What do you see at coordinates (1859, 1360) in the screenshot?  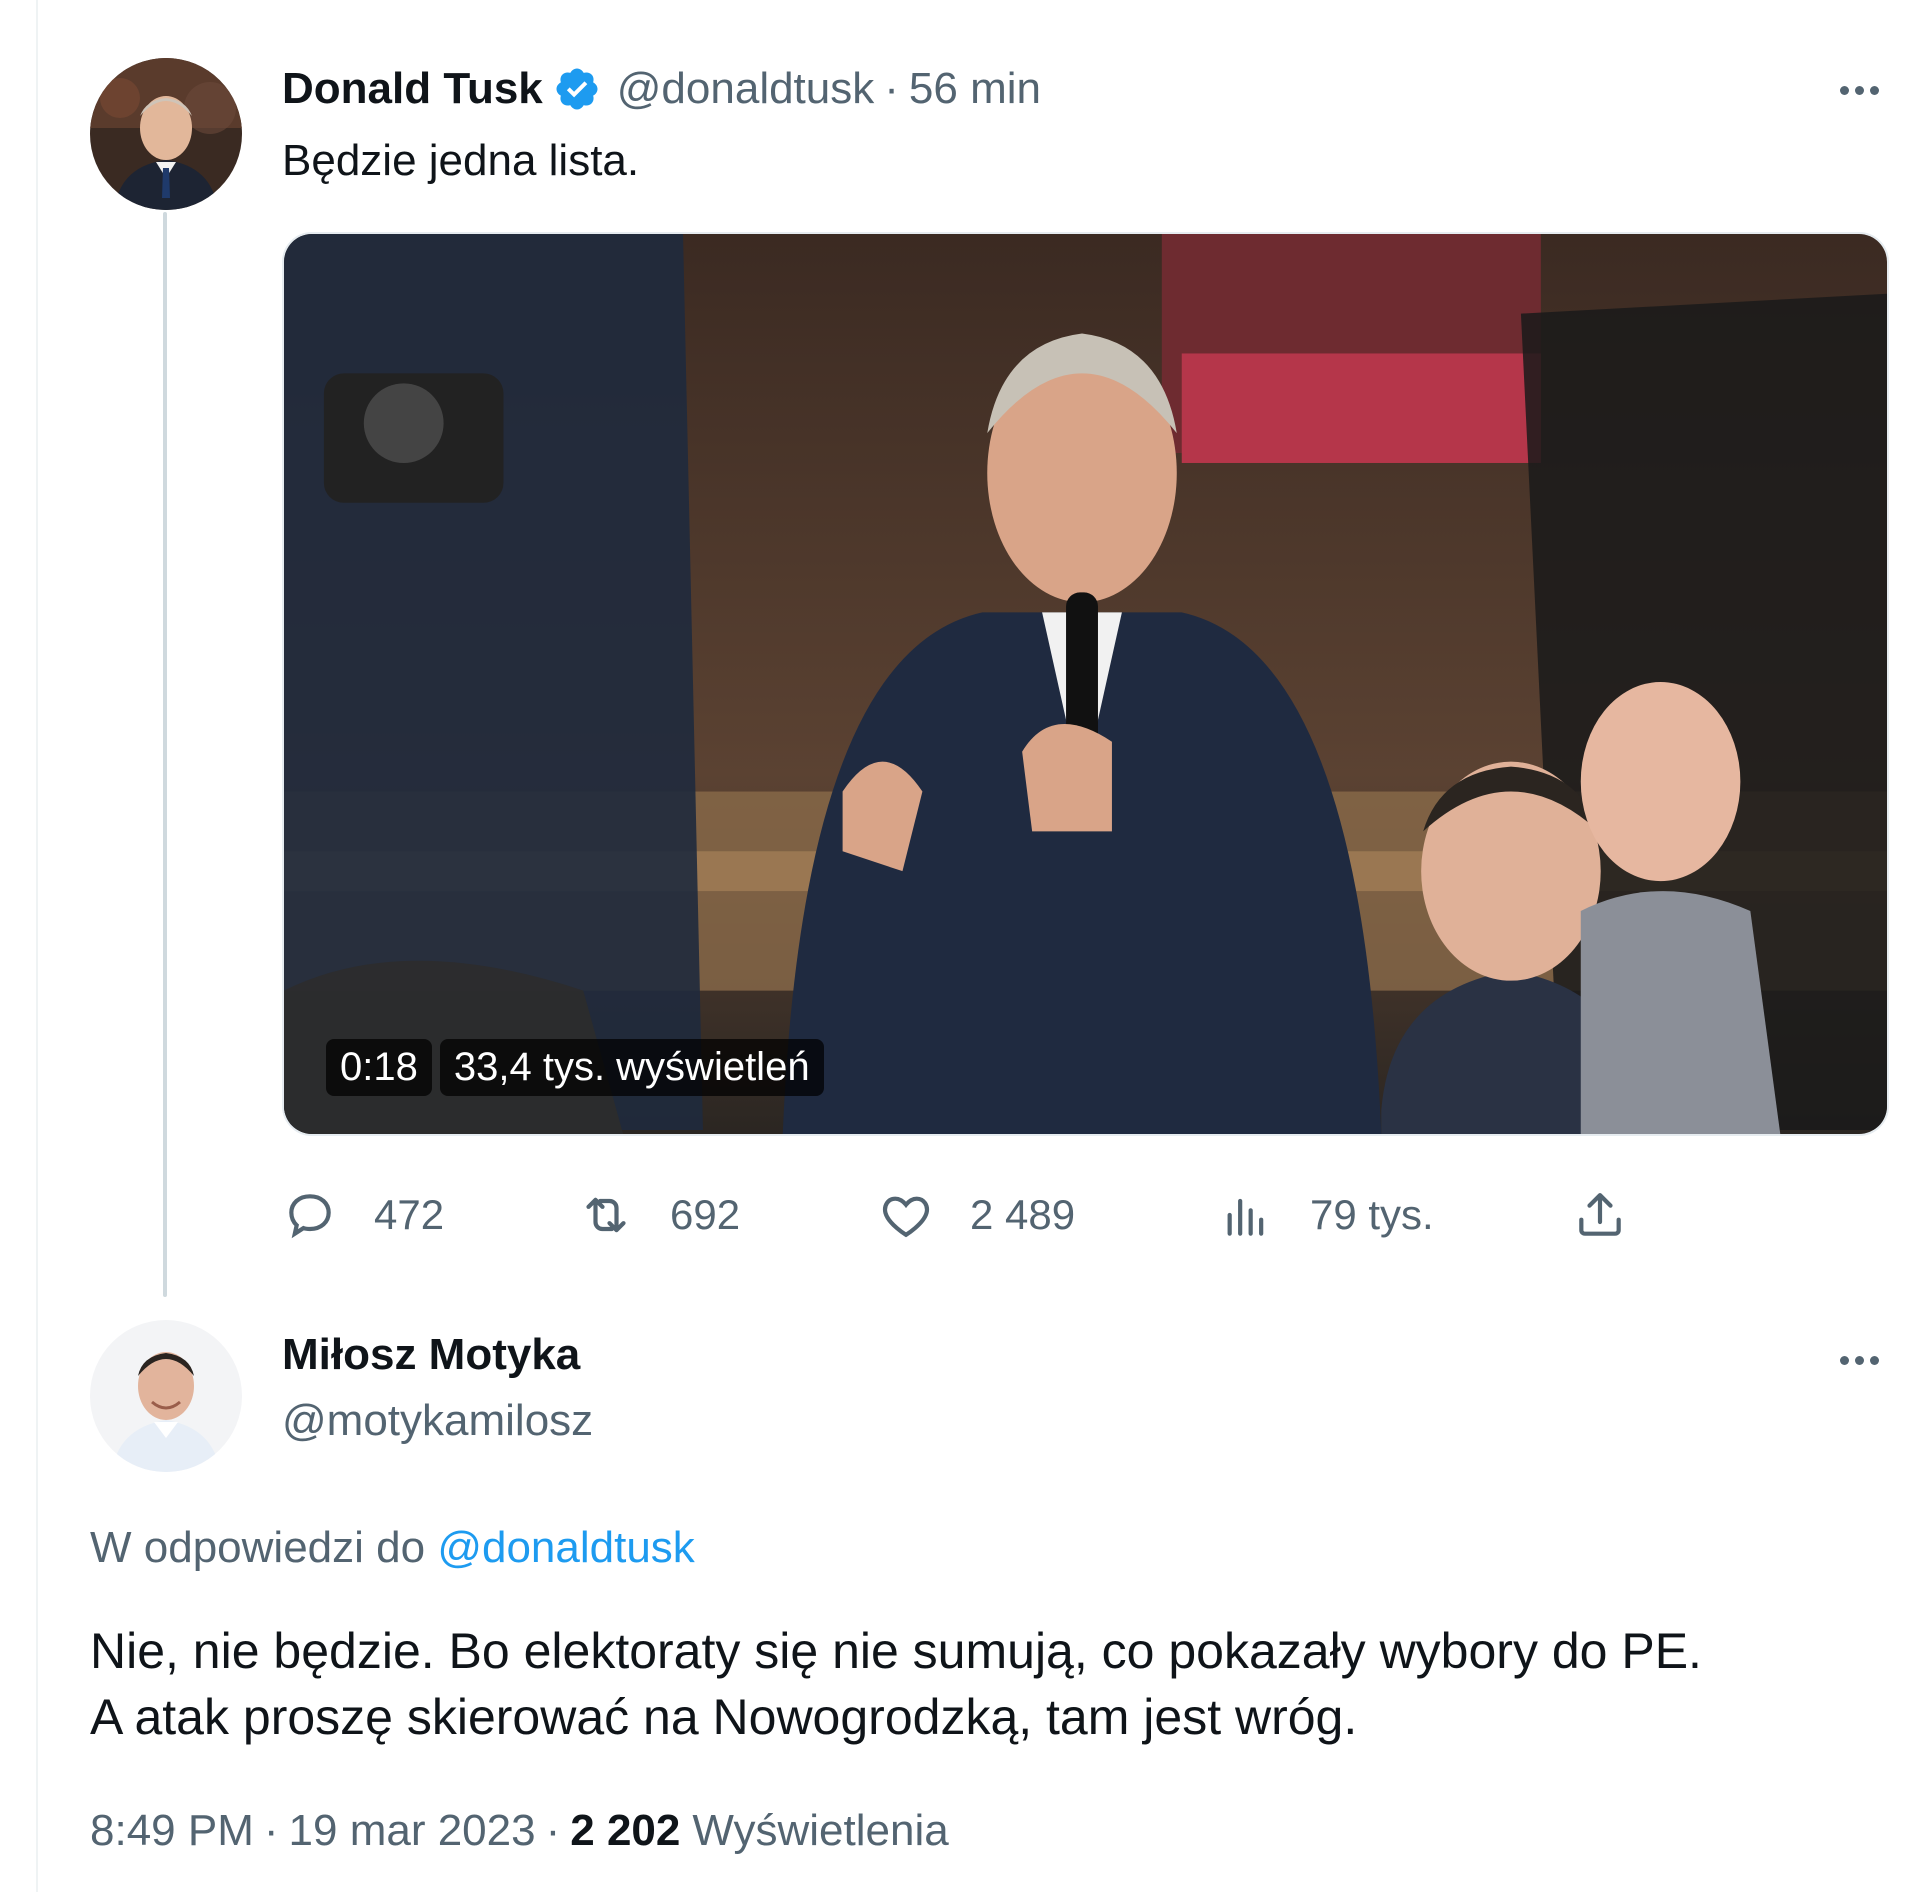 I see `reply-more-options-icon` at bounding box center [1859, 1360].